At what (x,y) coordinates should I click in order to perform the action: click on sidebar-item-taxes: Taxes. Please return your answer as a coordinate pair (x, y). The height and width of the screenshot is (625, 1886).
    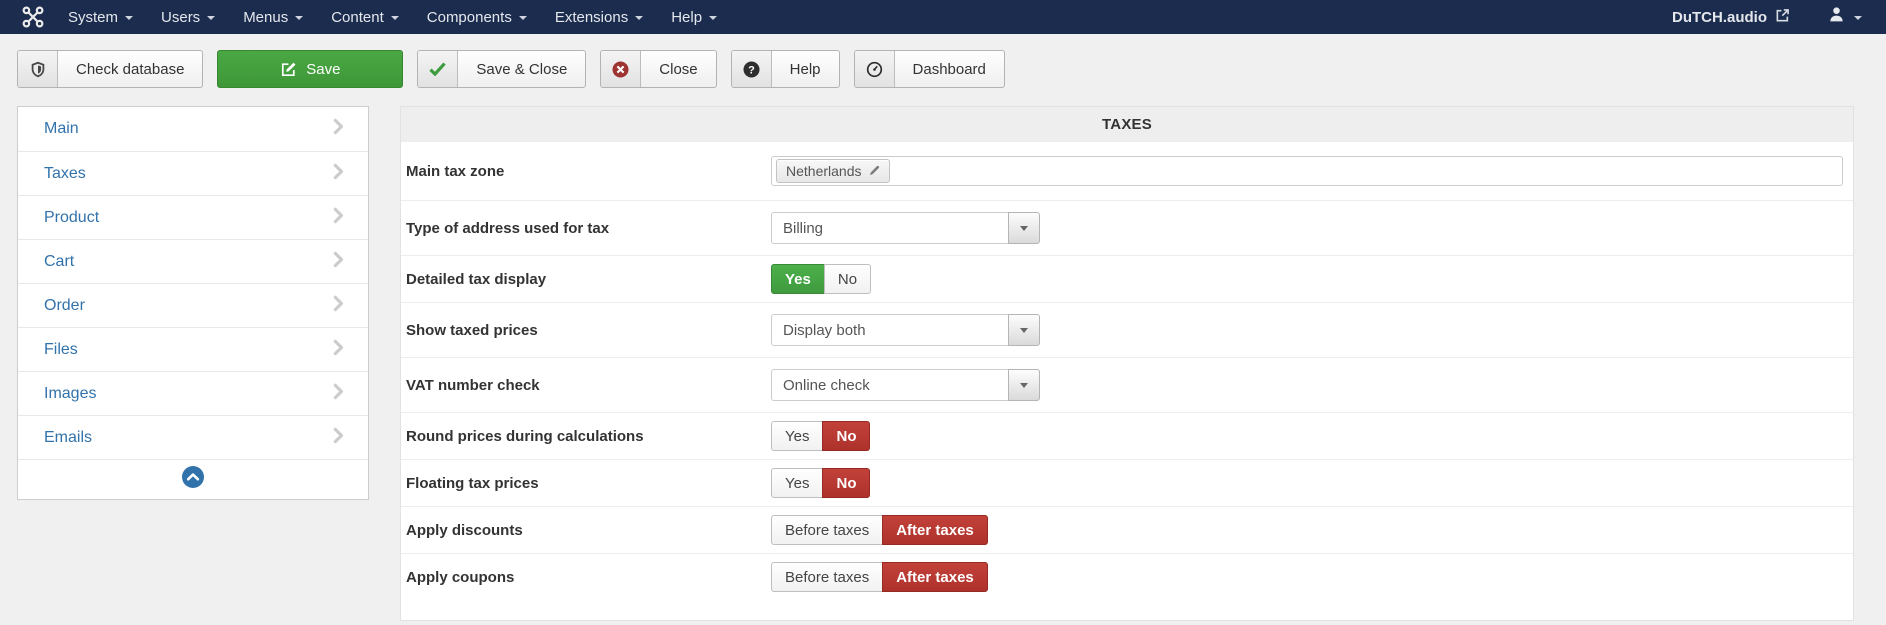
    Looking at the image, I should click on (193, 173).